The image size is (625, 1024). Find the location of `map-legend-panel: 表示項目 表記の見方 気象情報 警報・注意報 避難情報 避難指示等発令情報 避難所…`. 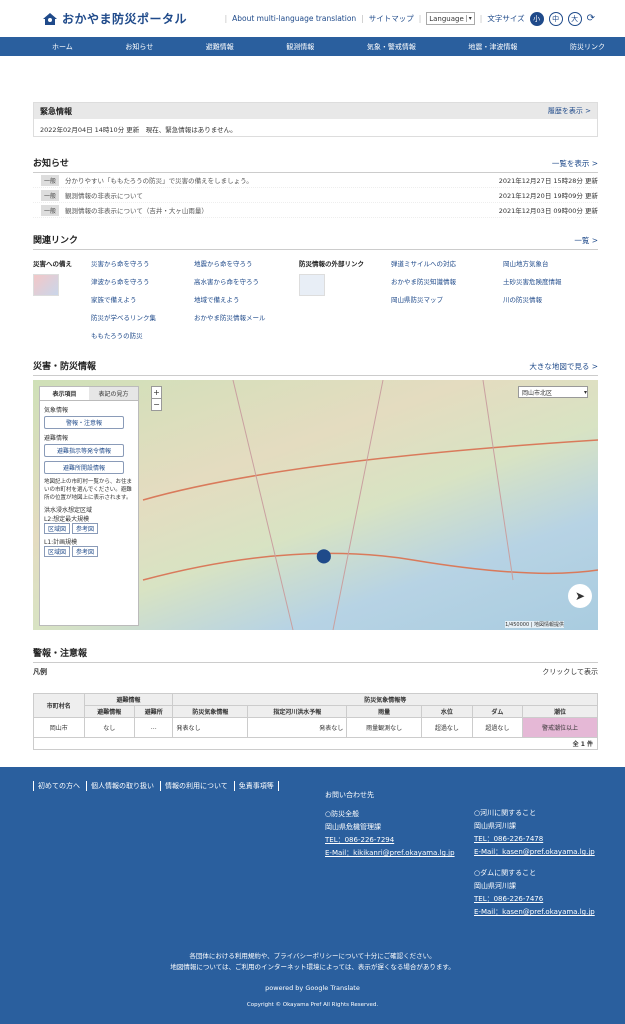

map-legend-panel: 表示項目 表記の見方 気象情報 警報・注意報 避難情報 避難指示等発令情報 避難所… is located at coordinates (89, 506).